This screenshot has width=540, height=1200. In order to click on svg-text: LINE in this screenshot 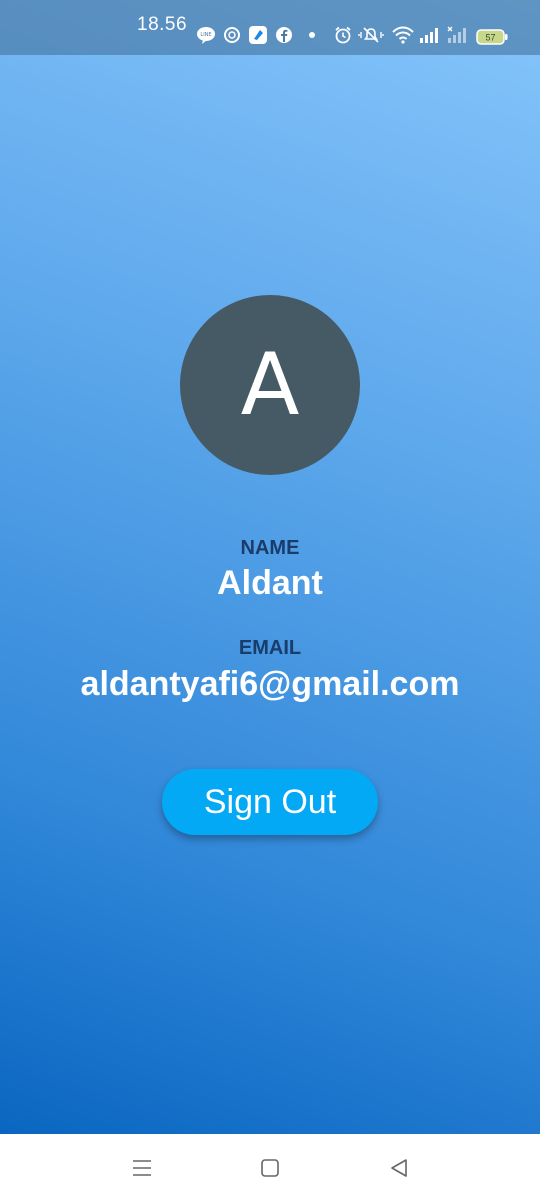, I will do `click(205, 35)`.